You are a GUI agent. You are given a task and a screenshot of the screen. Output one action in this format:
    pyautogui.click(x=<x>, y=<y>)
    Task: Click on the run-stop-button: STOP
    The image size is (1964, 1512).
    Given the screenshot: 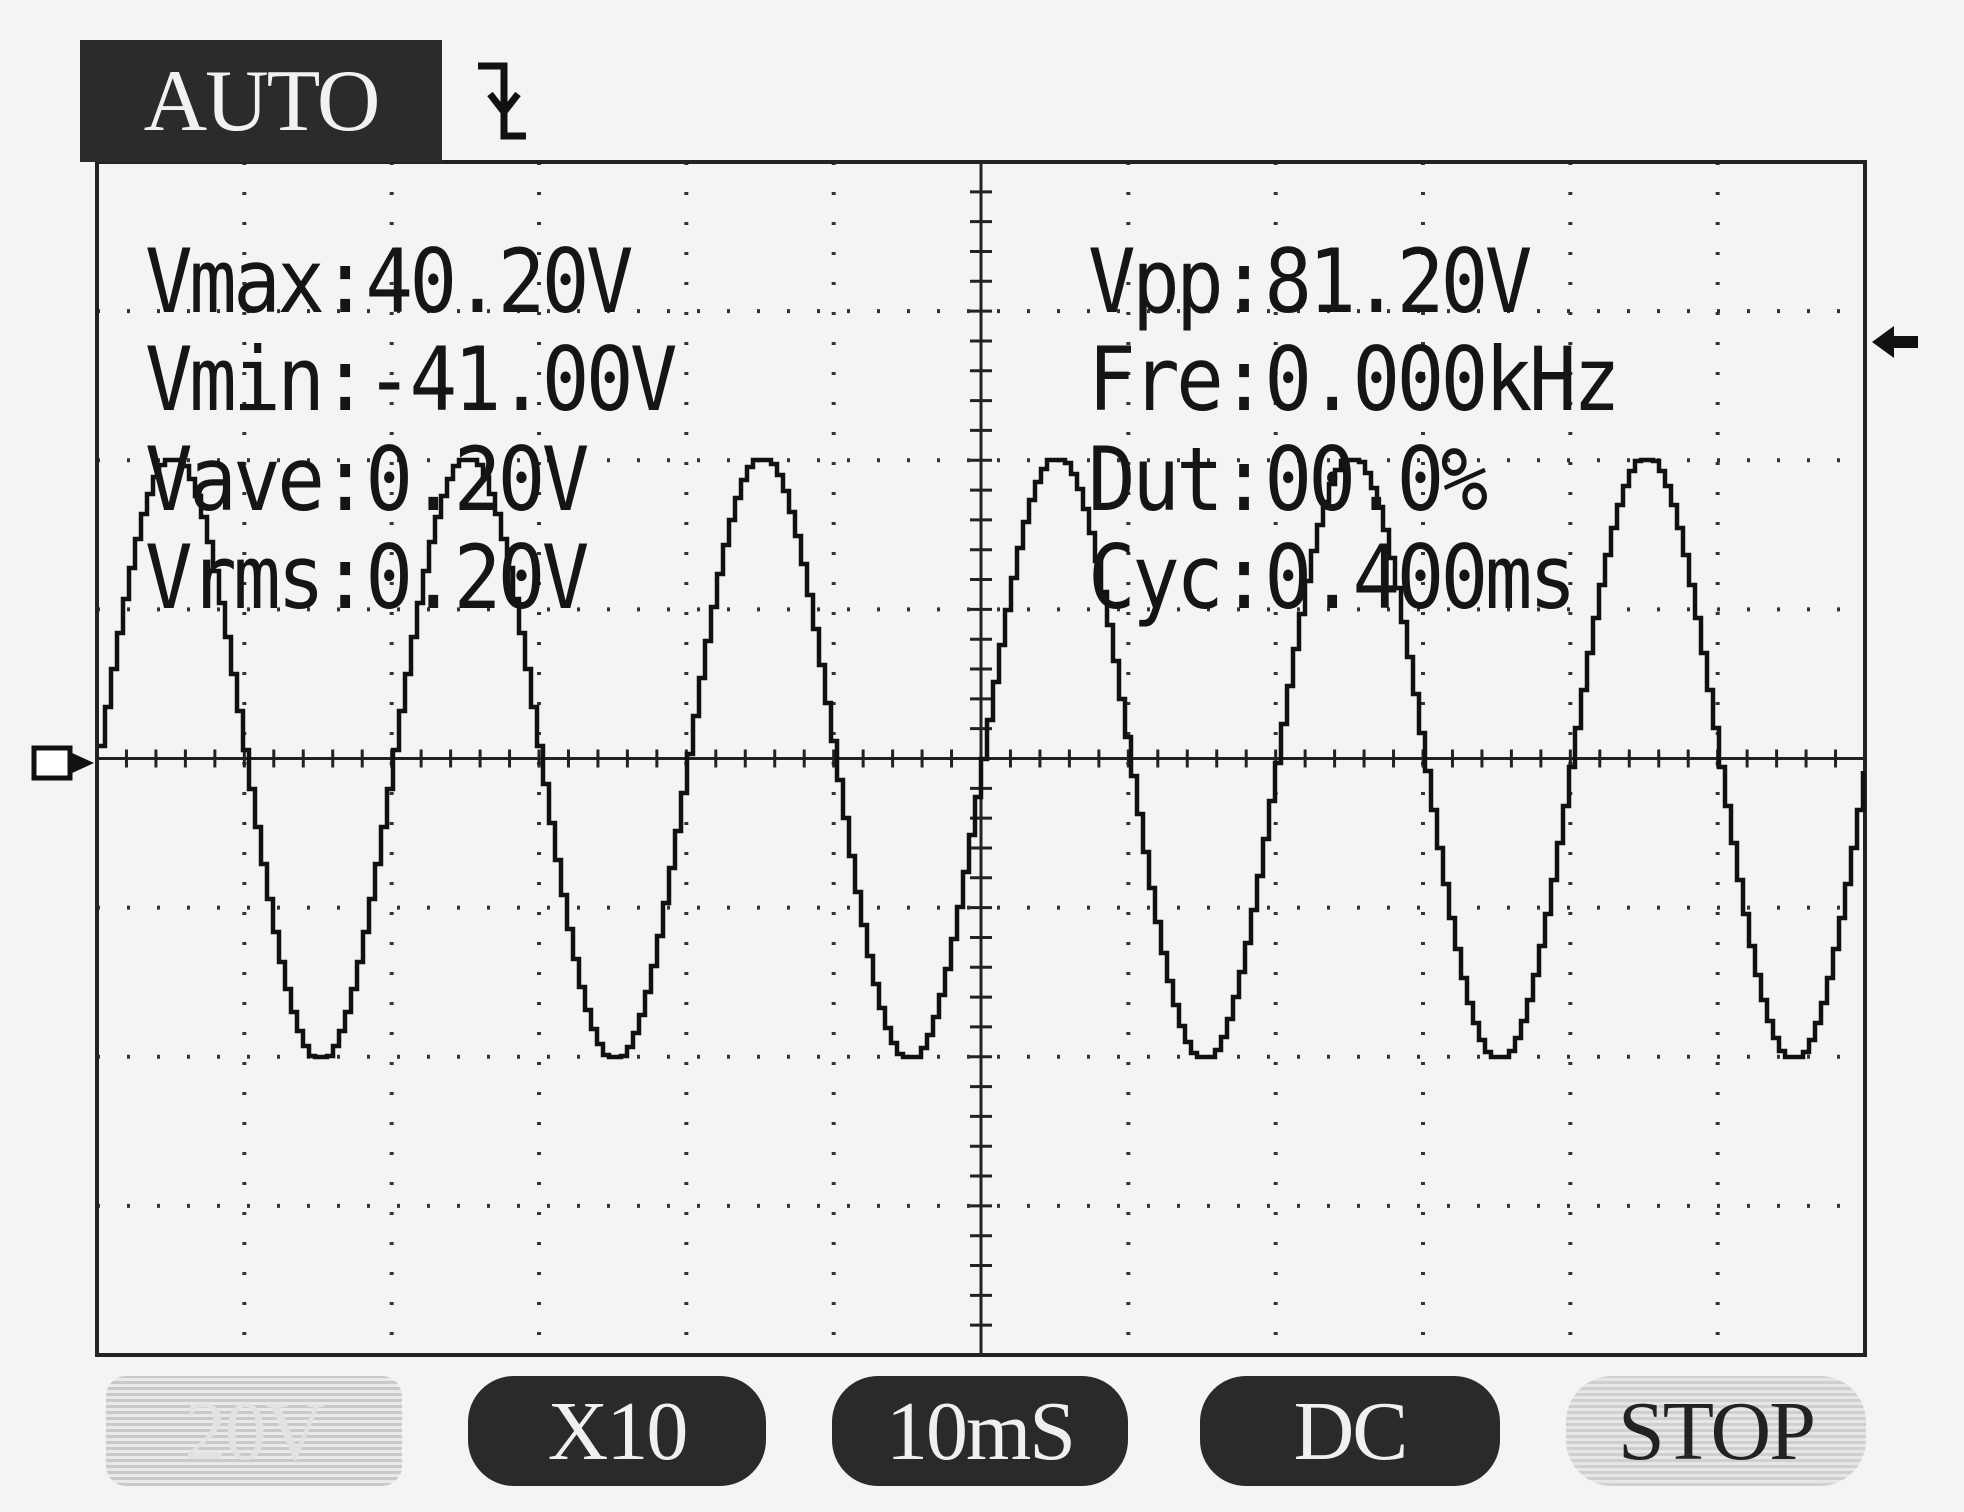 What is the action you would take?
    pyautogui.click(x=1716, y=1431)
    